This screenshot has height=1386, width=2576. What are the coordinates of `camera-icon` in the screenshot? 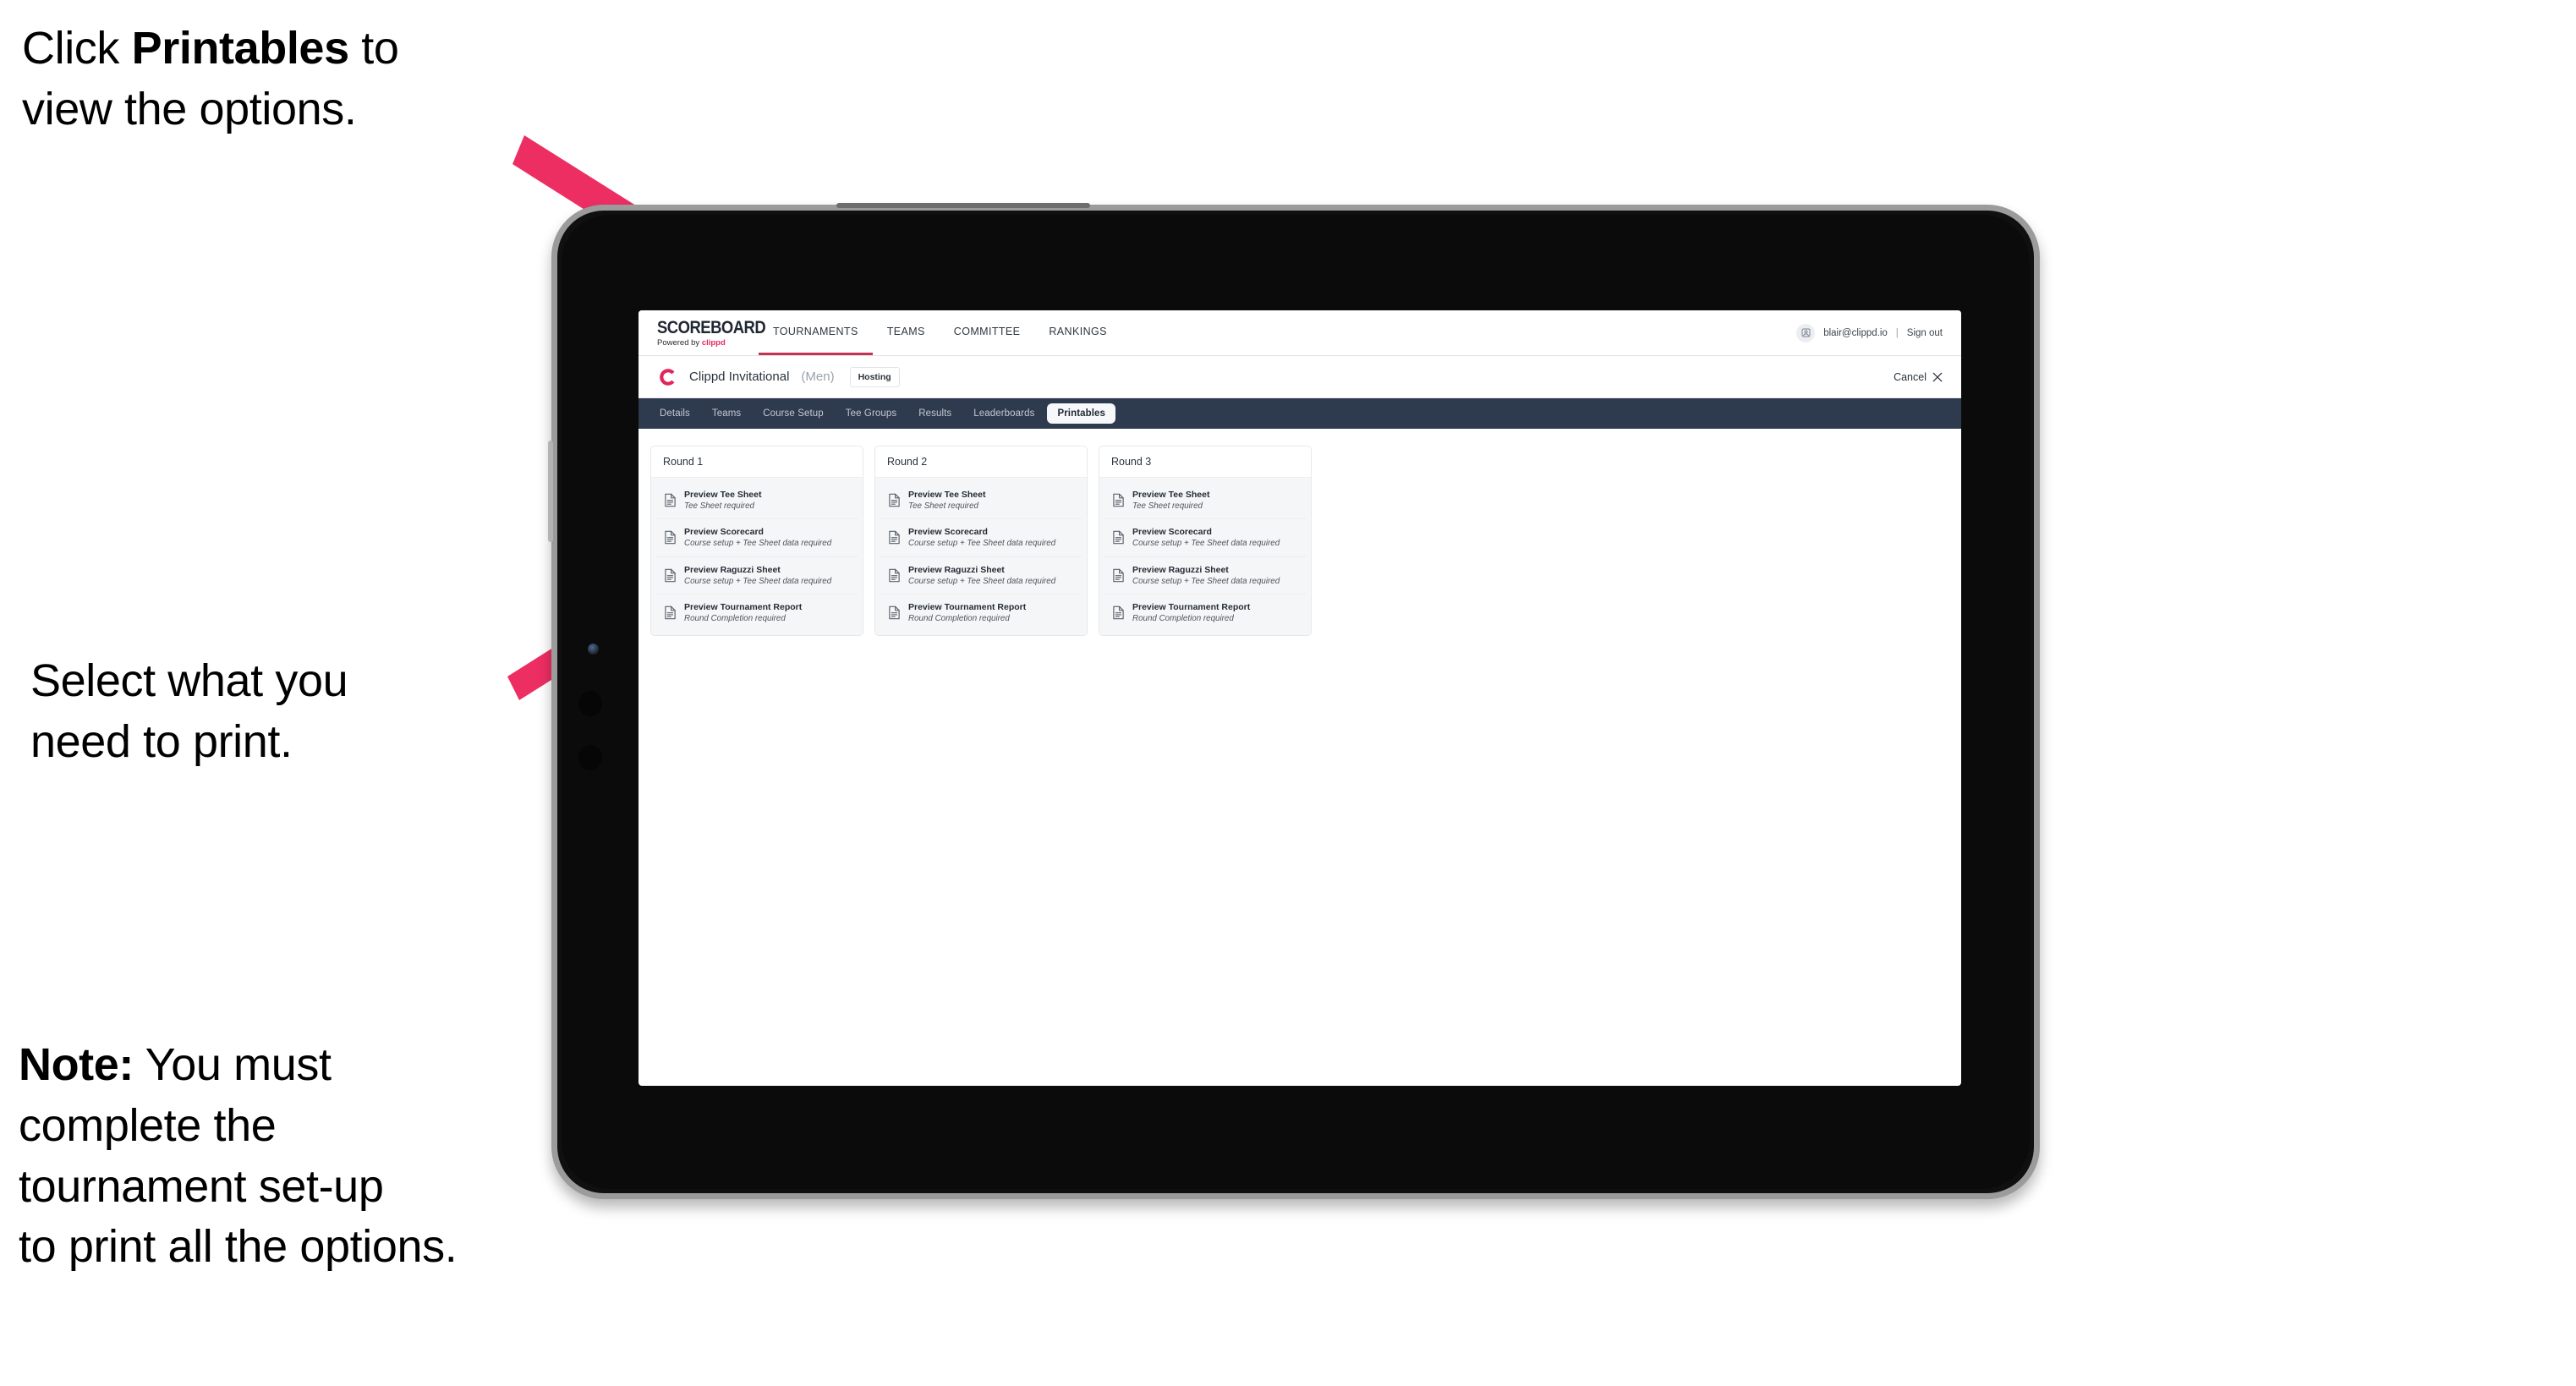 It's located at (593, 649).